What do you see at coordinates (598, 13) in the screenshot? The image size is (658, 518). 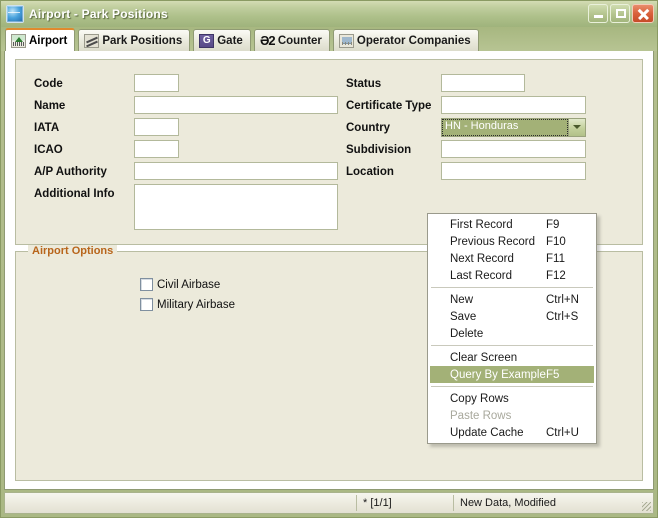 I see `minimize-button` at bounding box center [598, 13].